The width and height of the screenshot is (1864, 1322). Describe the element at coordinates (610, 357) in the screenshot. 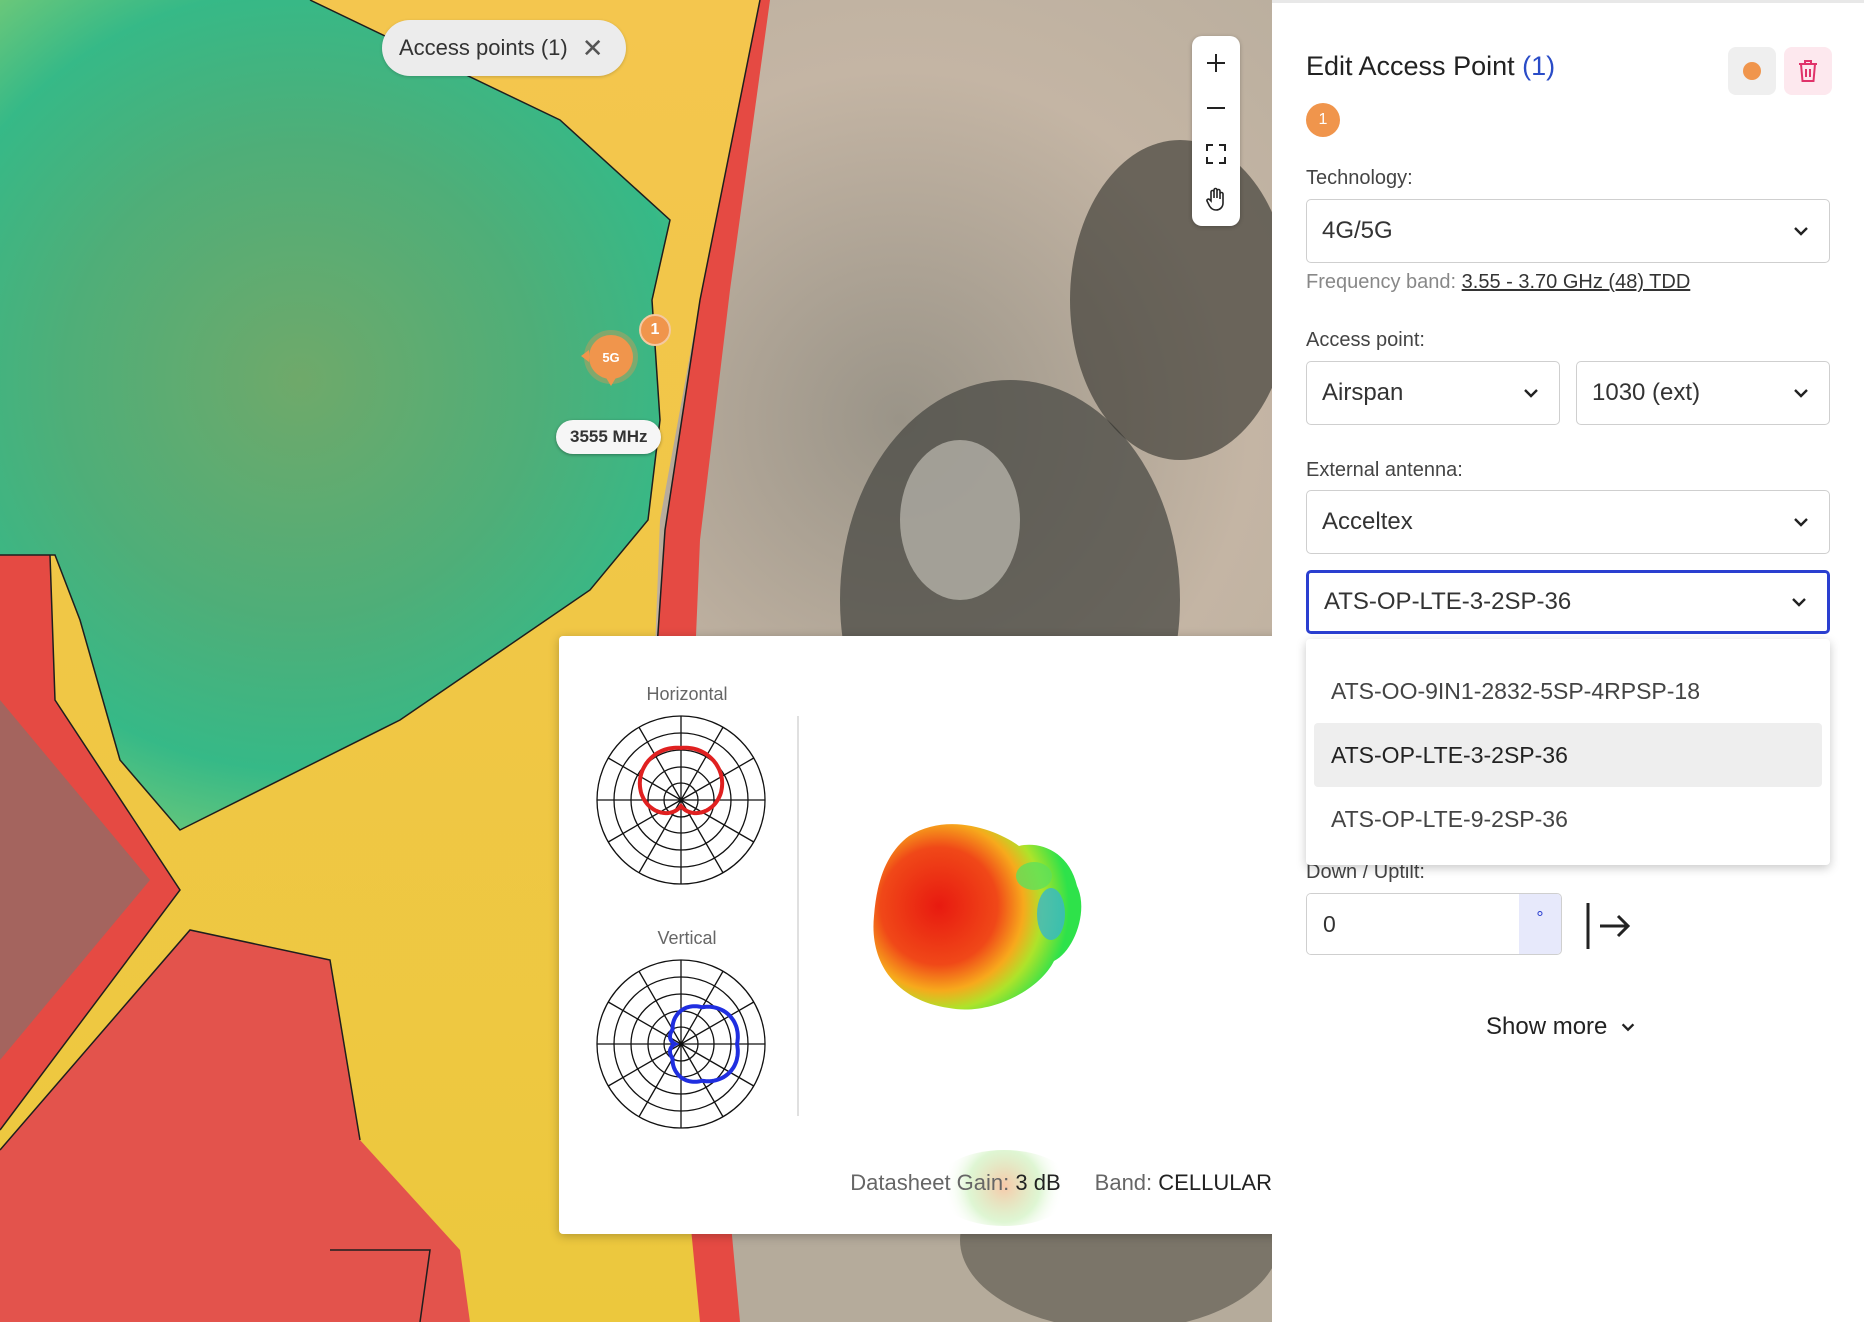

I see `ap-marker-label: 5G` at that location.